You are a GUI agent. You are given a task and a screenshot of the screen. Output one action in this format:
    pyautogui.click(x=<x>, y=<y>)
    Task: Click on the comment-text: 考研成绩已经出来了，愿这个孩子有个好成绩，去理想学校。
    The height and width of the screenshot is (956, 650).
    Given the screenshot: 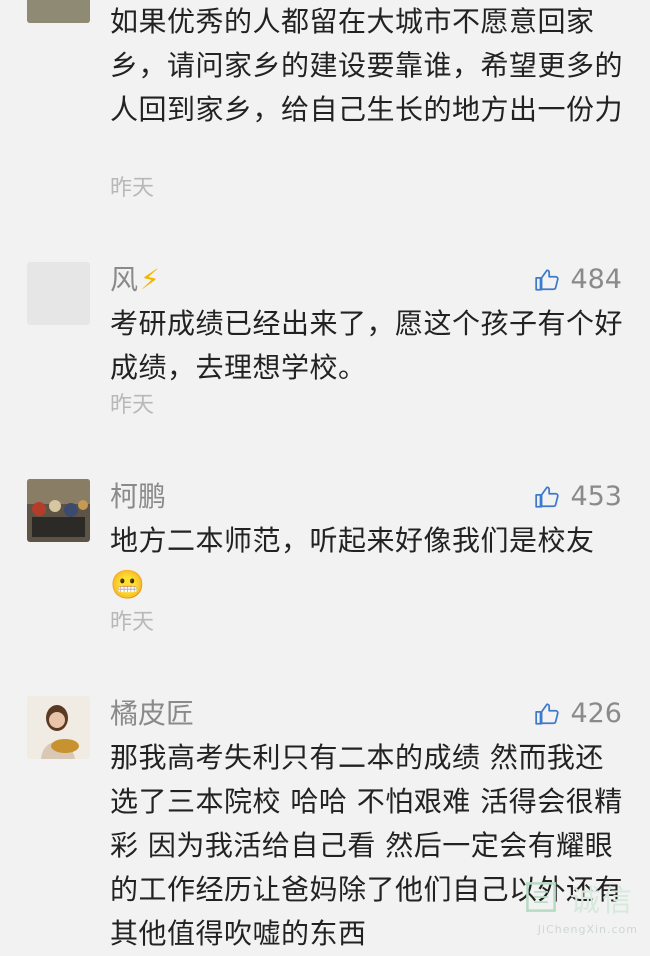 What is the action you would take?
    pyautogui.click(x=367, y=345)
    